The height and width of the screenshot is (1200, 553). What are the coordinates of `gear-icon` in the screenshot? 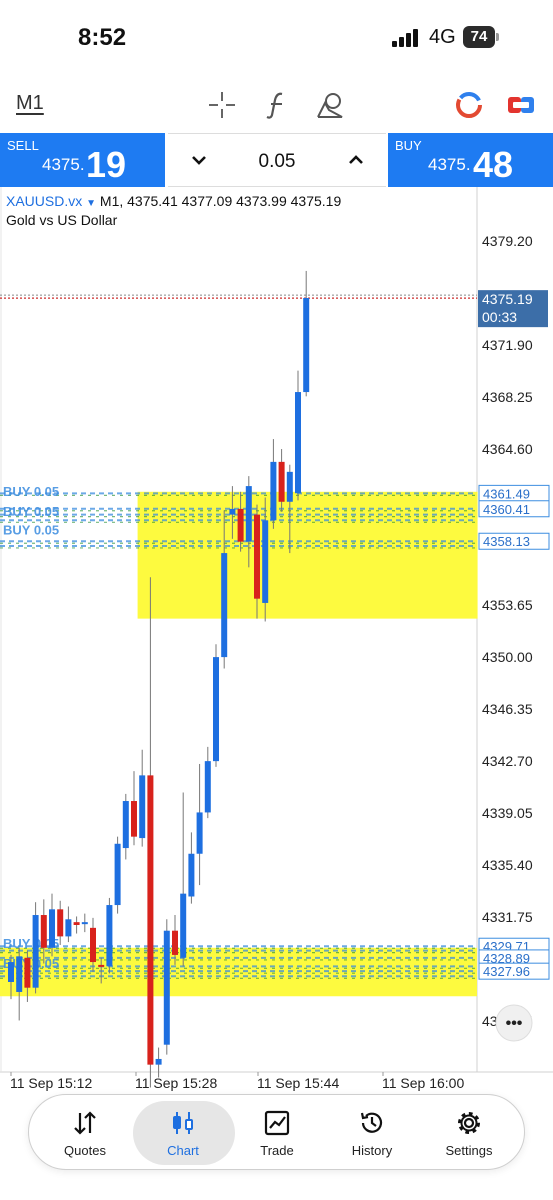 It's located at (469, 1123).